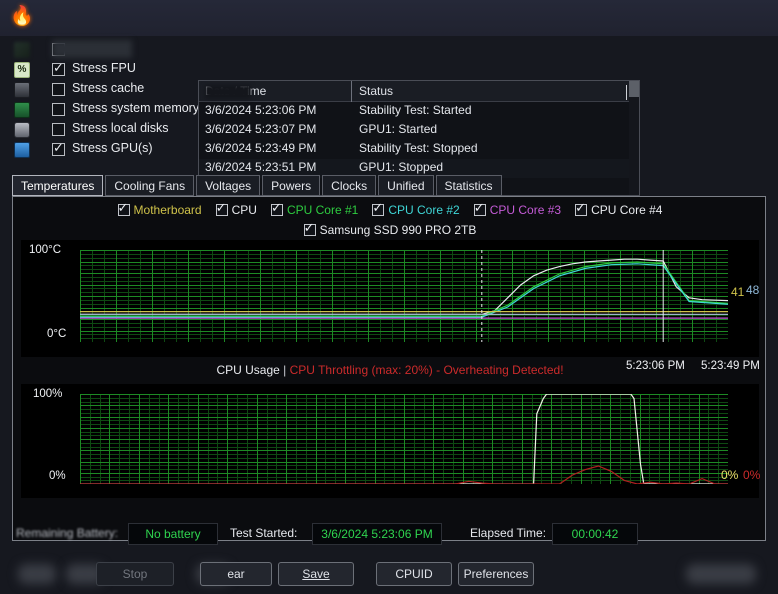  Describe the element at coordinates (261, 110) in the screenshot. I see `cell-datetime: 3/6/2024 5:23:06 PM` at that location.